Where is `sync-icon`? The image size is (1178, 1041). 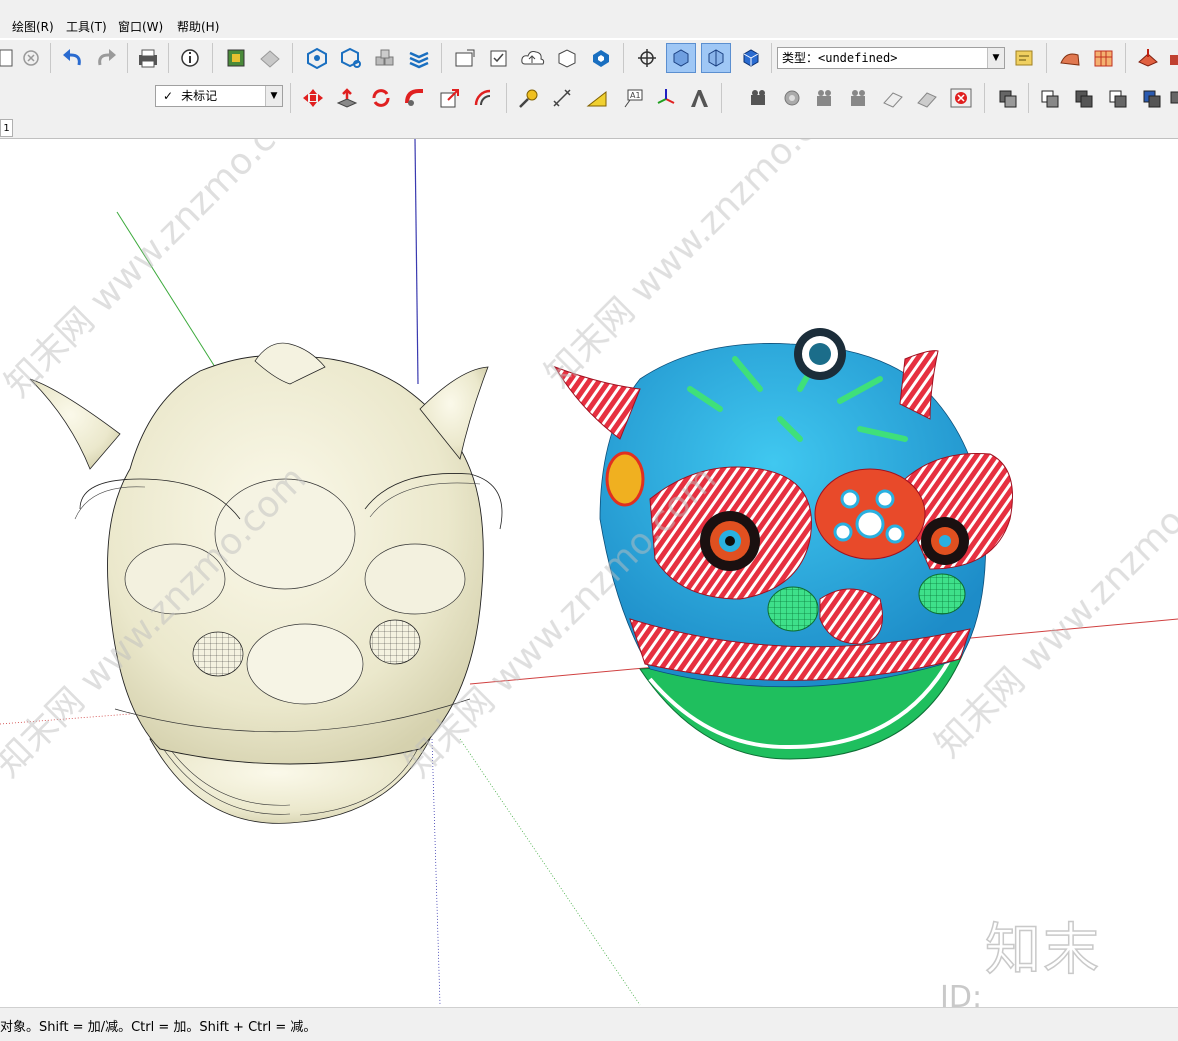 sync-icon is located at coordinates (601, 58).